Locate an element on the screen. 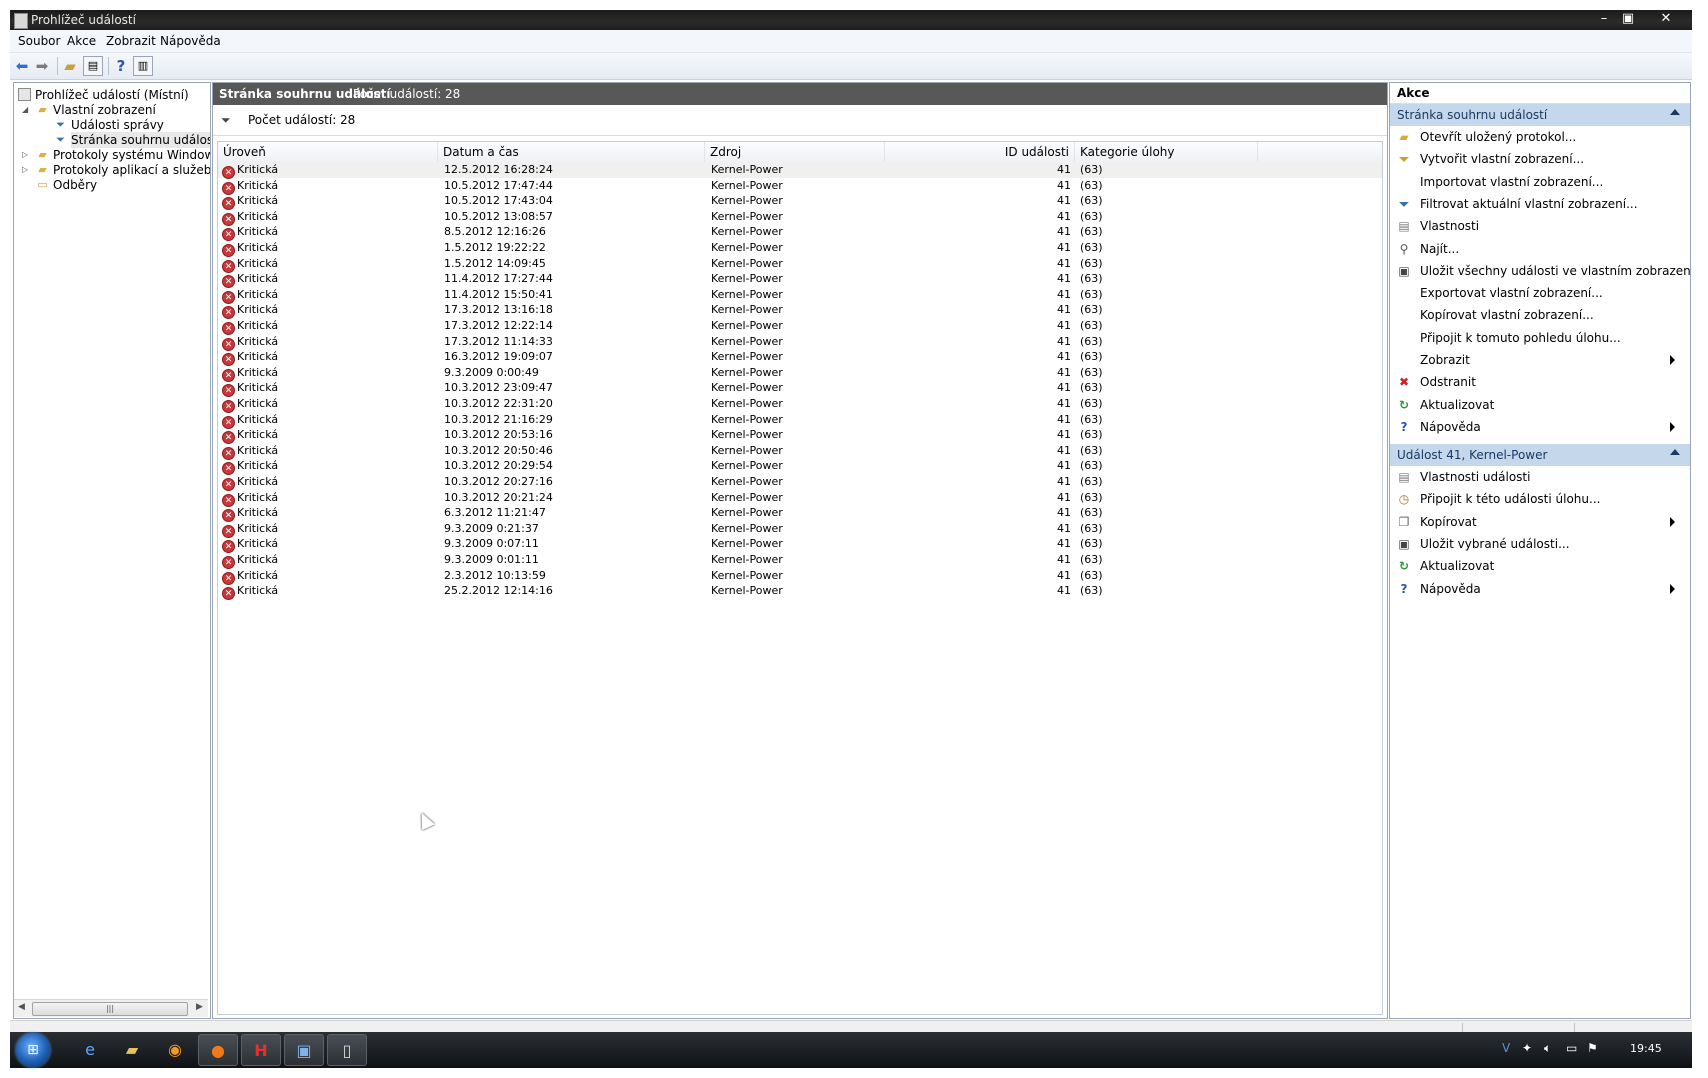  menu-akce: Akce is located at coordinates (81, 41).